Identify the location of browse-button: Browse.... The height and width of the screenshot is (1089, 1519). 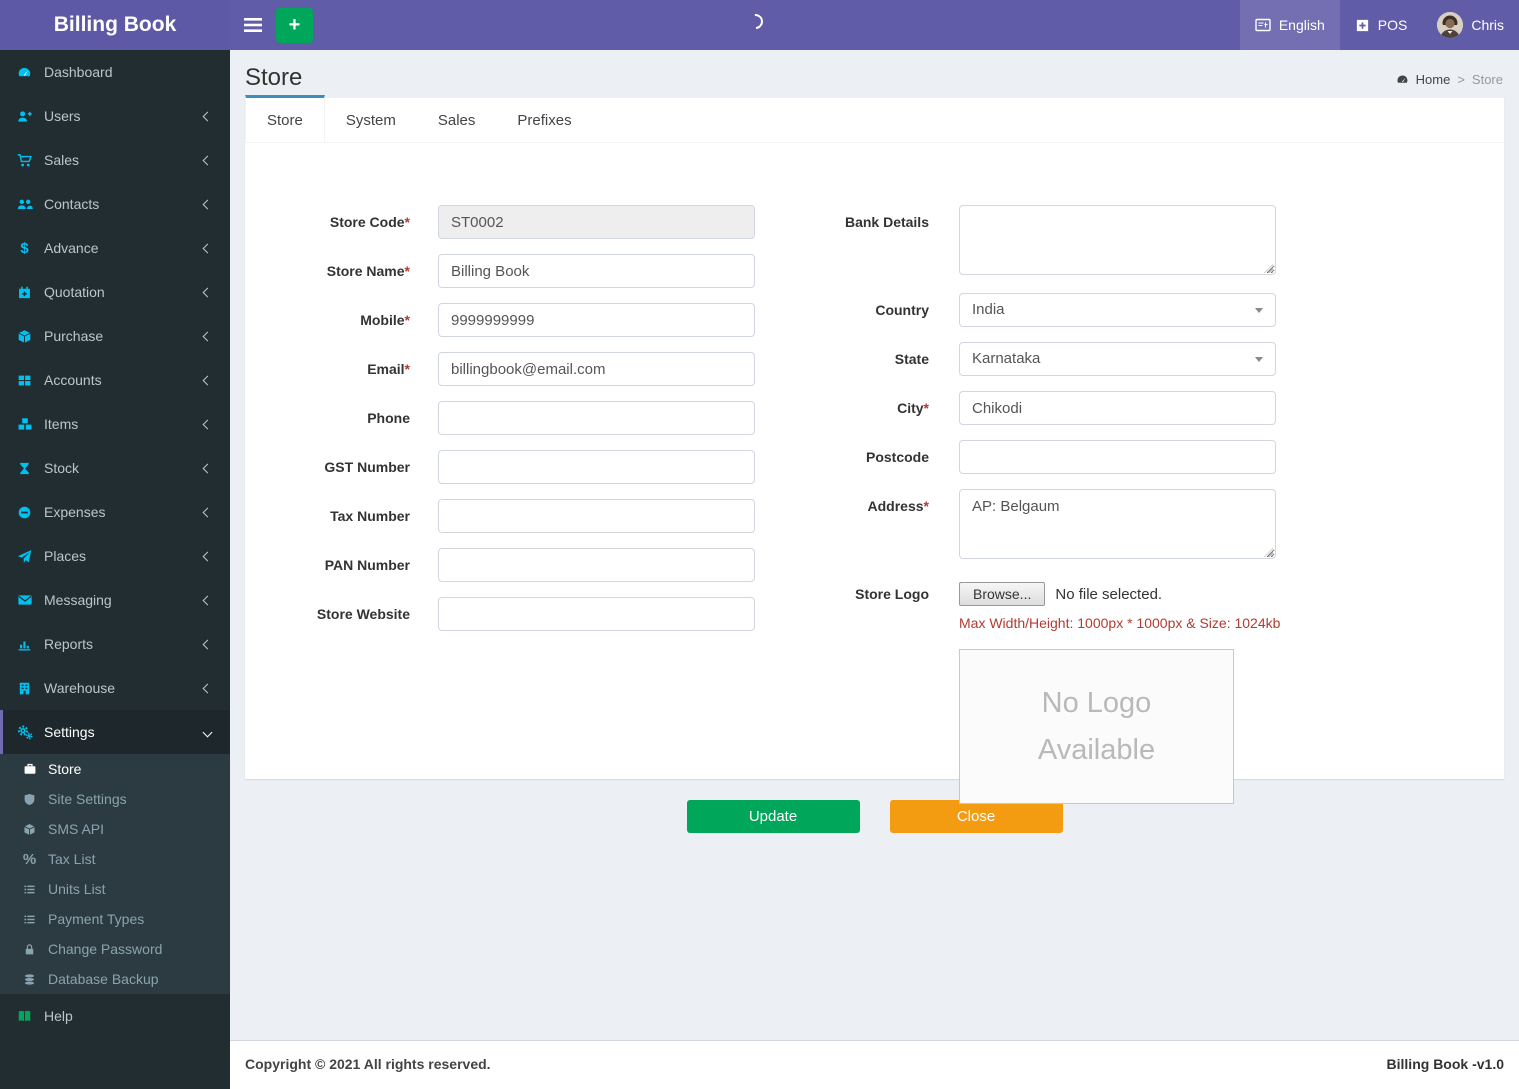
(1002, 594).